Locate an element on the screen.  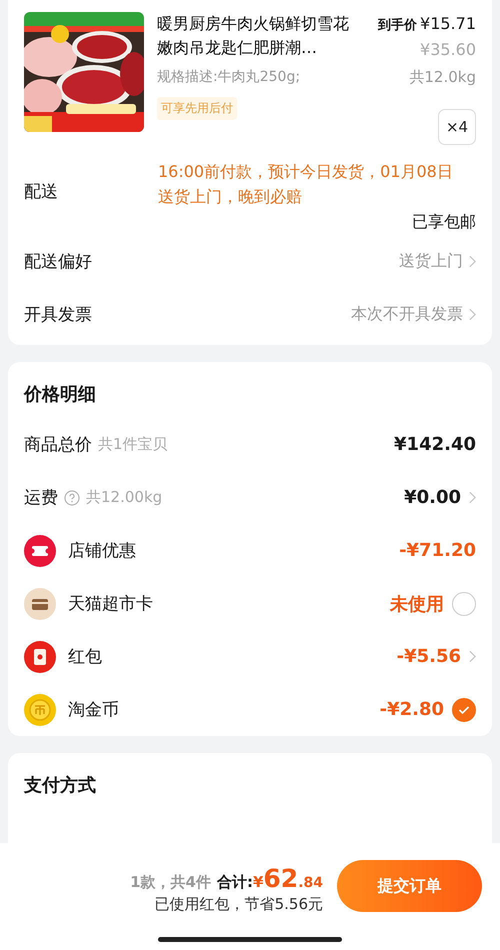
row-label: 运费 is located at coordinates (41, 498).